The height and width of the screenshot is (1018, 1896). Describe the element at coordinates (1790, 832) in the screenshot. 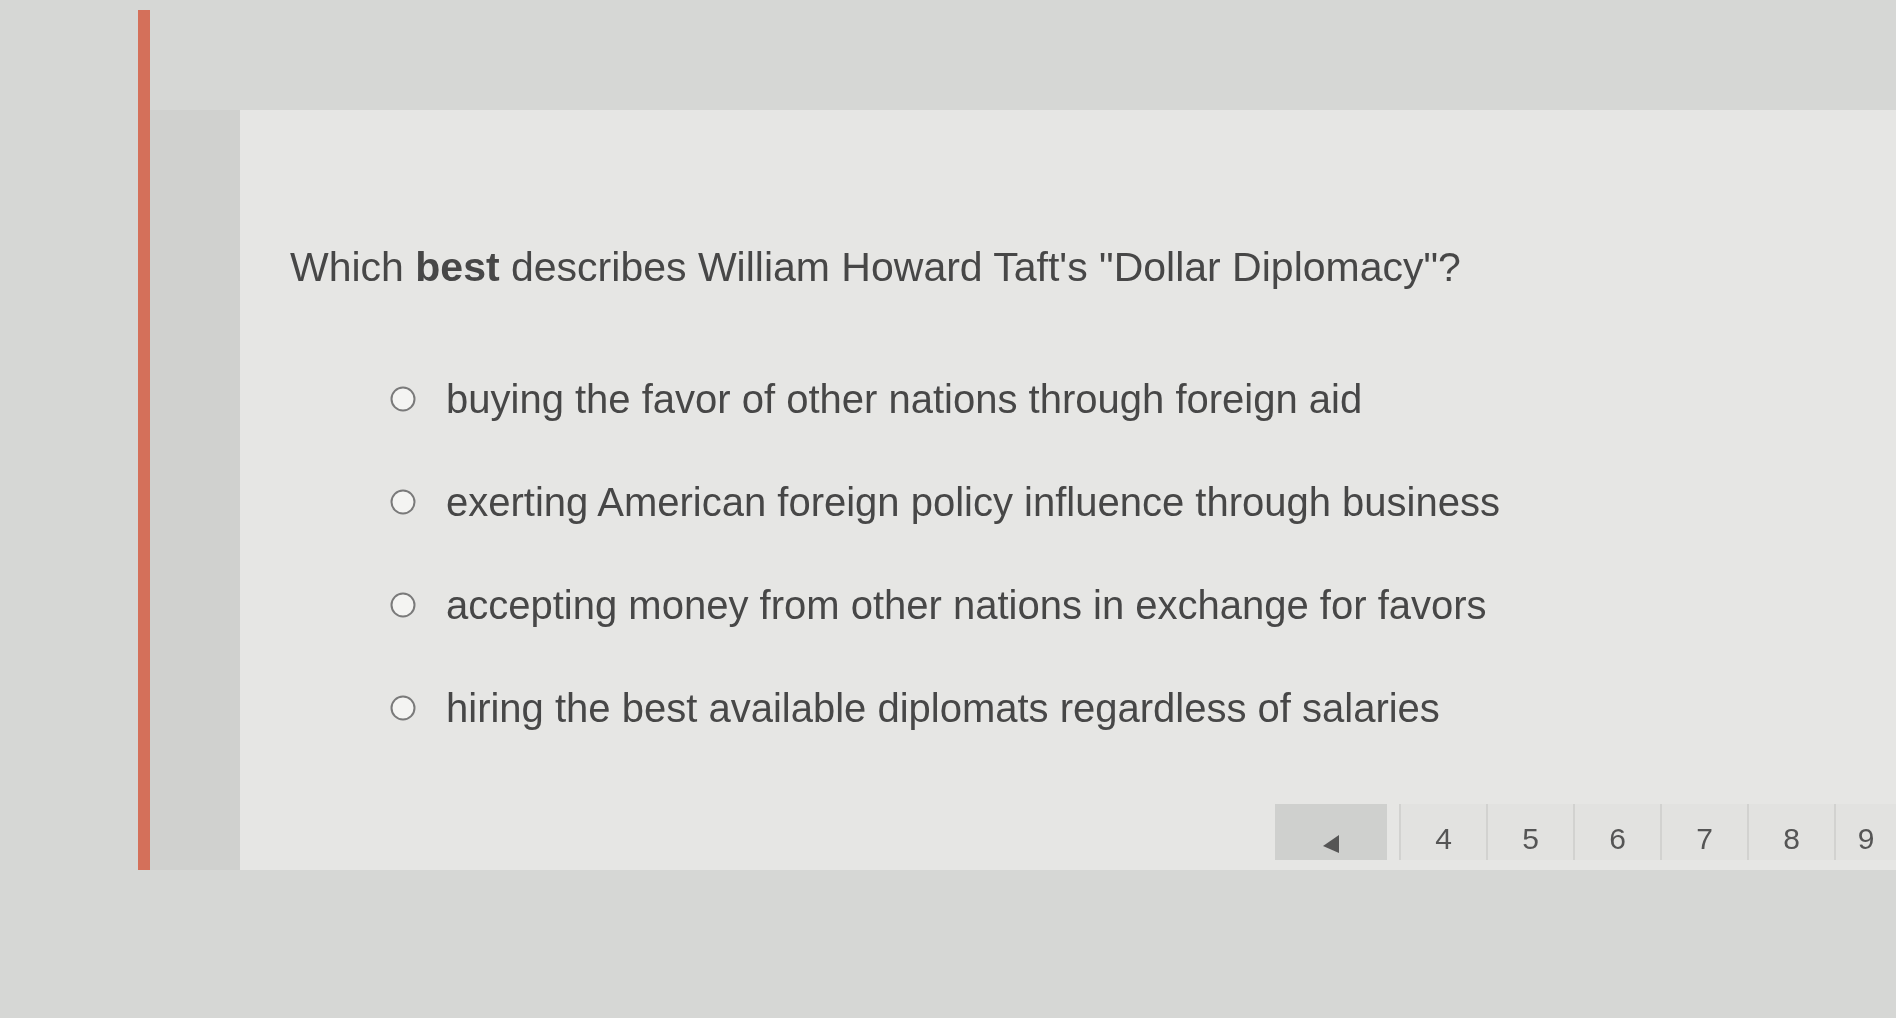

I see `page-button: 8` at that location.